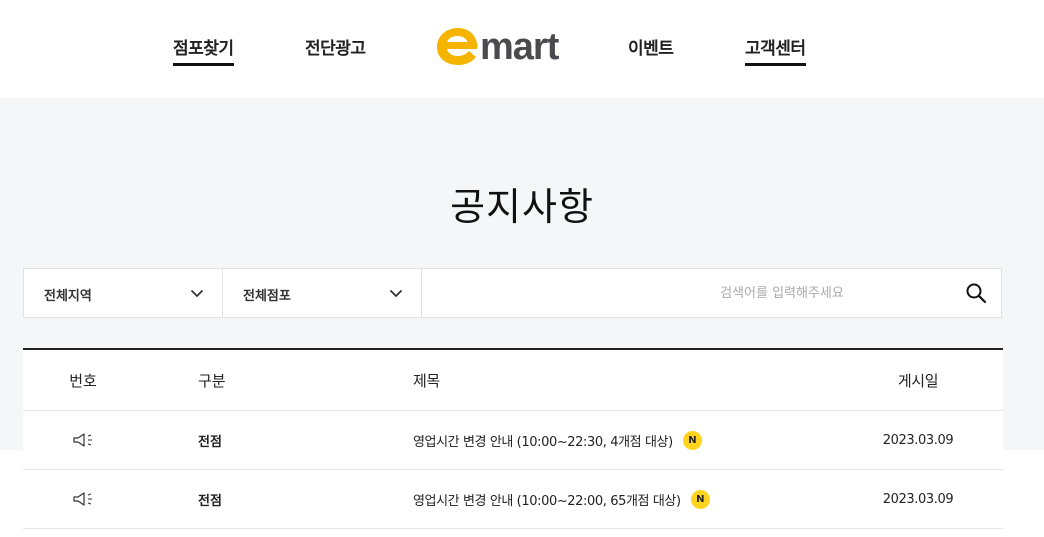 The width and height of the screenshot is (1044, 537). I want to click on row-title: 영업시간 변경 안내 (10:00~22:00, 65개점 대상), so click(547, 501).